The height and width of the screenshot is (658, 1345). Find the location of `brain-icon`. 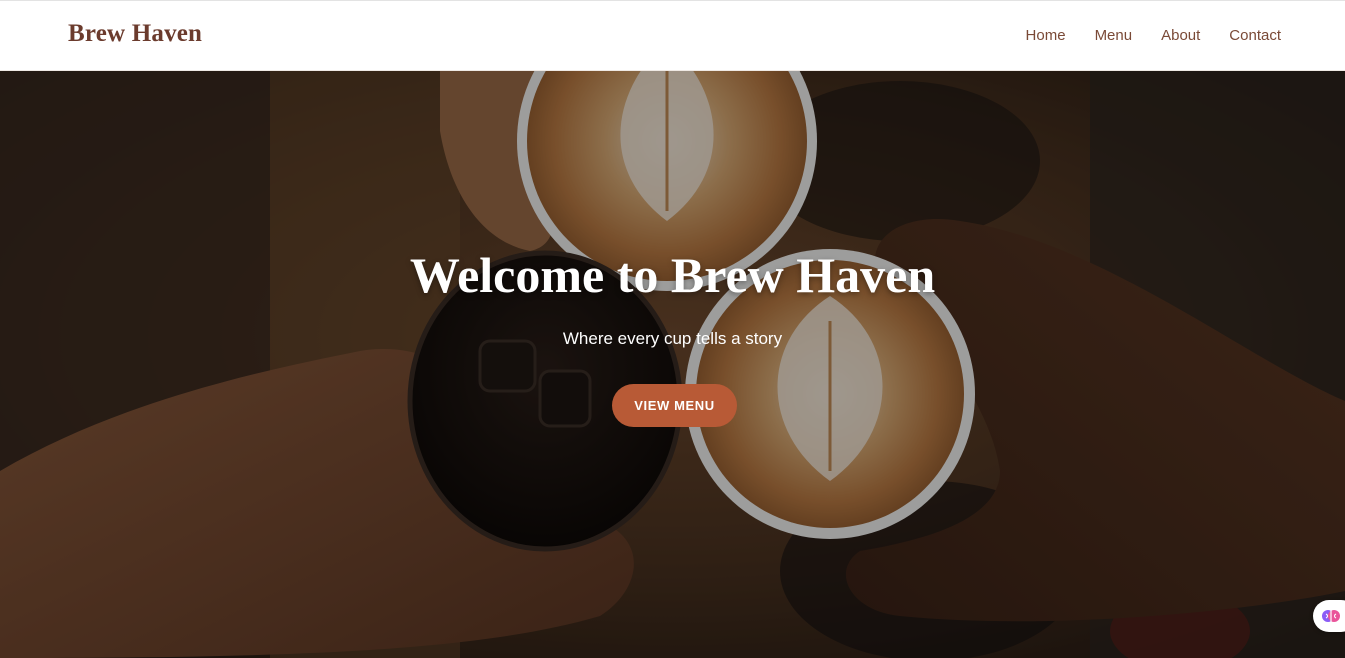

brain-icon is located at coordinates (1331, 616).